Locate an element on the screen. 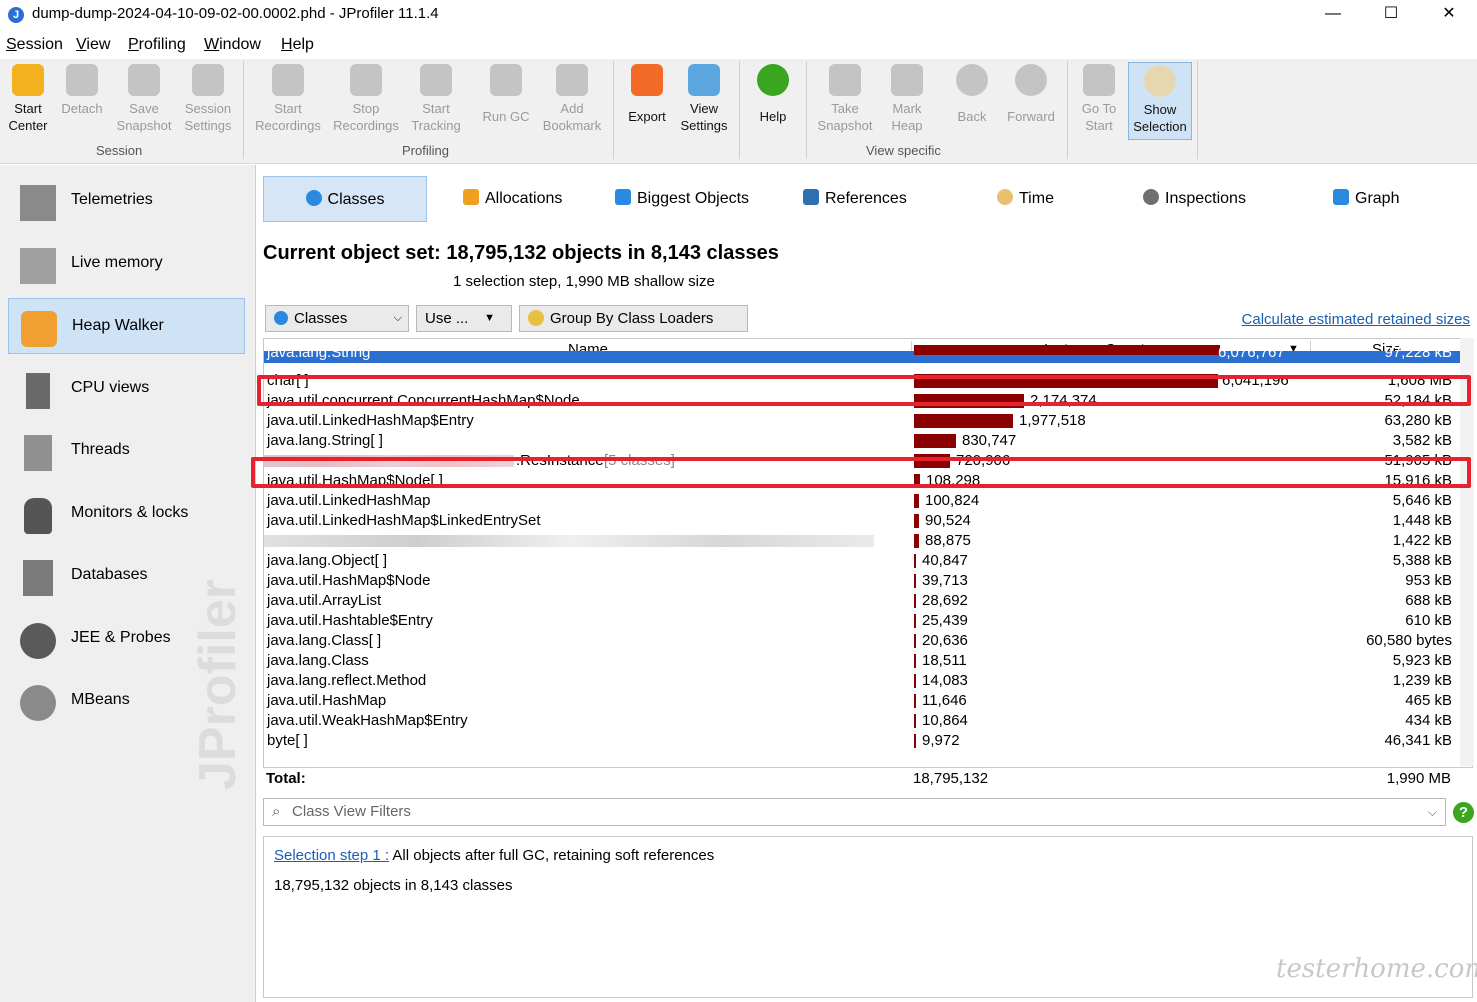 The width and height of the screenshot is (1477, 1002). add-bookmark-button: Add Bookmark is located at coordinates (572, 101).